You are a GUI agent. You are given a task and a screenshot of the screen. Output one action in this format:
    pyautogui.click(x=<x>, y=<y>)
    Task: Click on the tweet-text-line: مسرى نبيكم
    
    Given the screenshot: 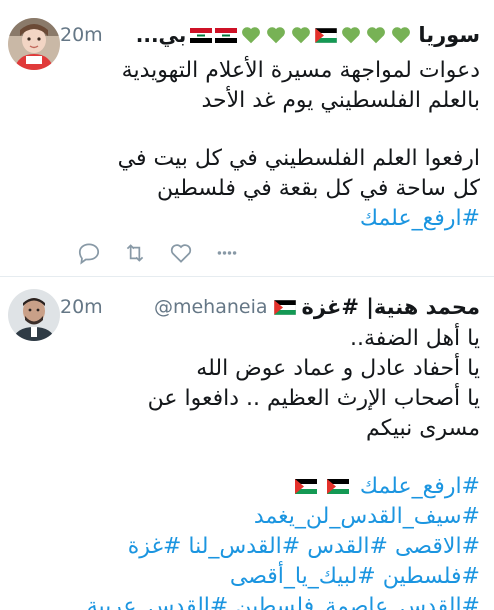 What is the action you would take?
    pyautogui.click(x=423, y=428)
    